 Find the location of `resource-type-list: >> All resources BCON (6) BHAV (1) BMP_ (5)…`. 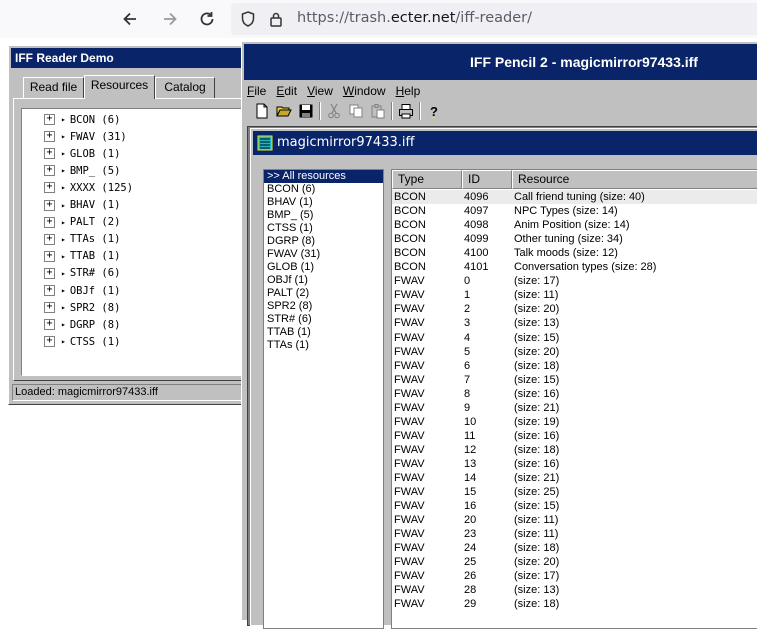

resource-type-list: >> All resources BCON (6) BHAV (1) BMP_ (5)… is located at coordinates (323, 399).